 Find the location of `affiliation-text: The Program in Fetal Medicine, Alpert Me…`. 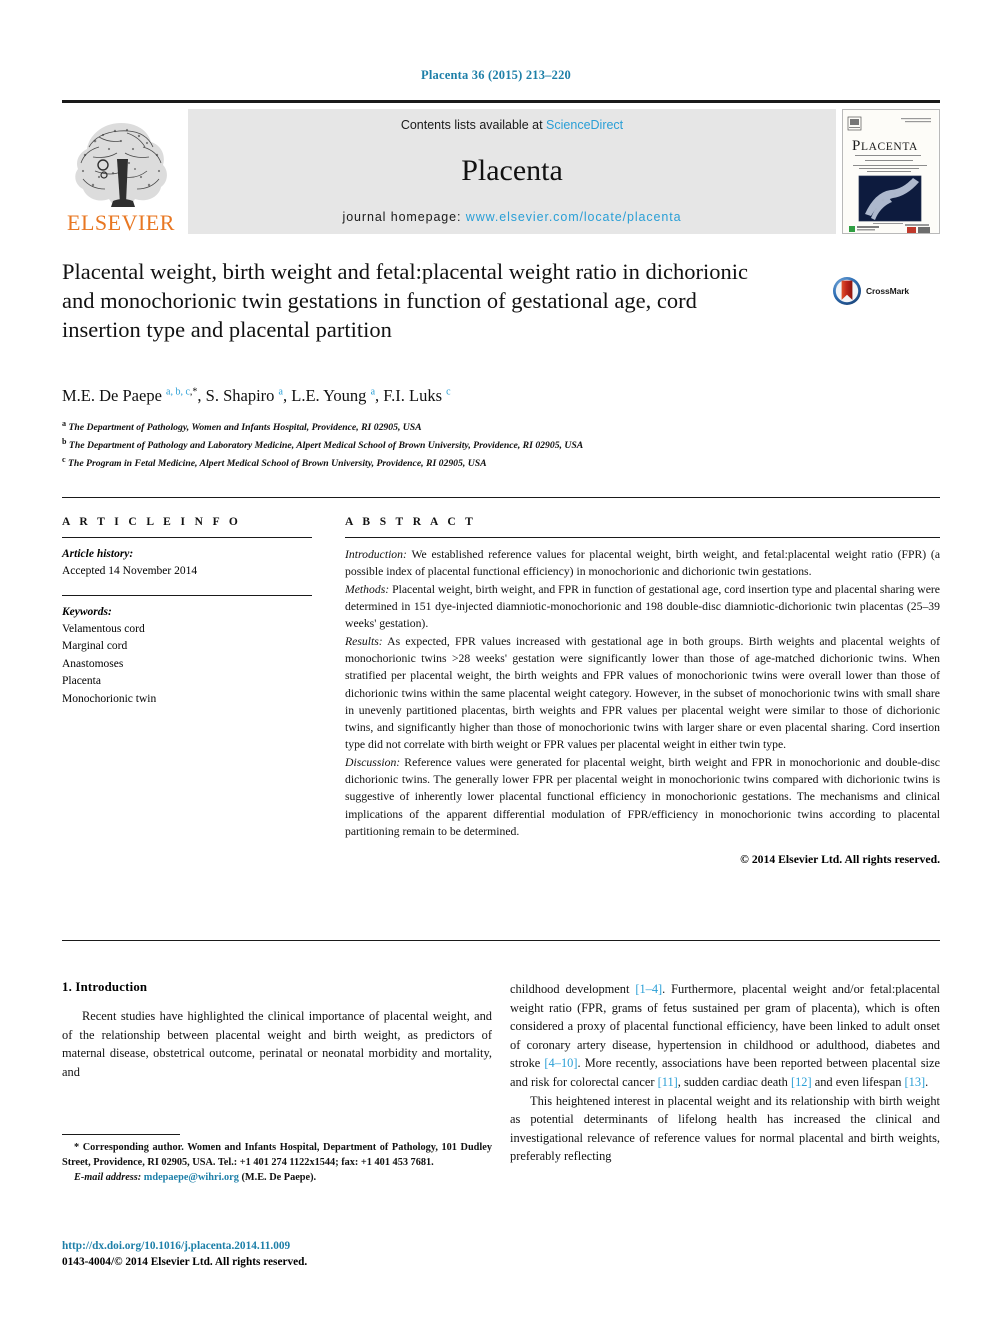

affiliation-text: The Program in Fetal Medicine, Alpert Me… is located at coordinates (277, 464).